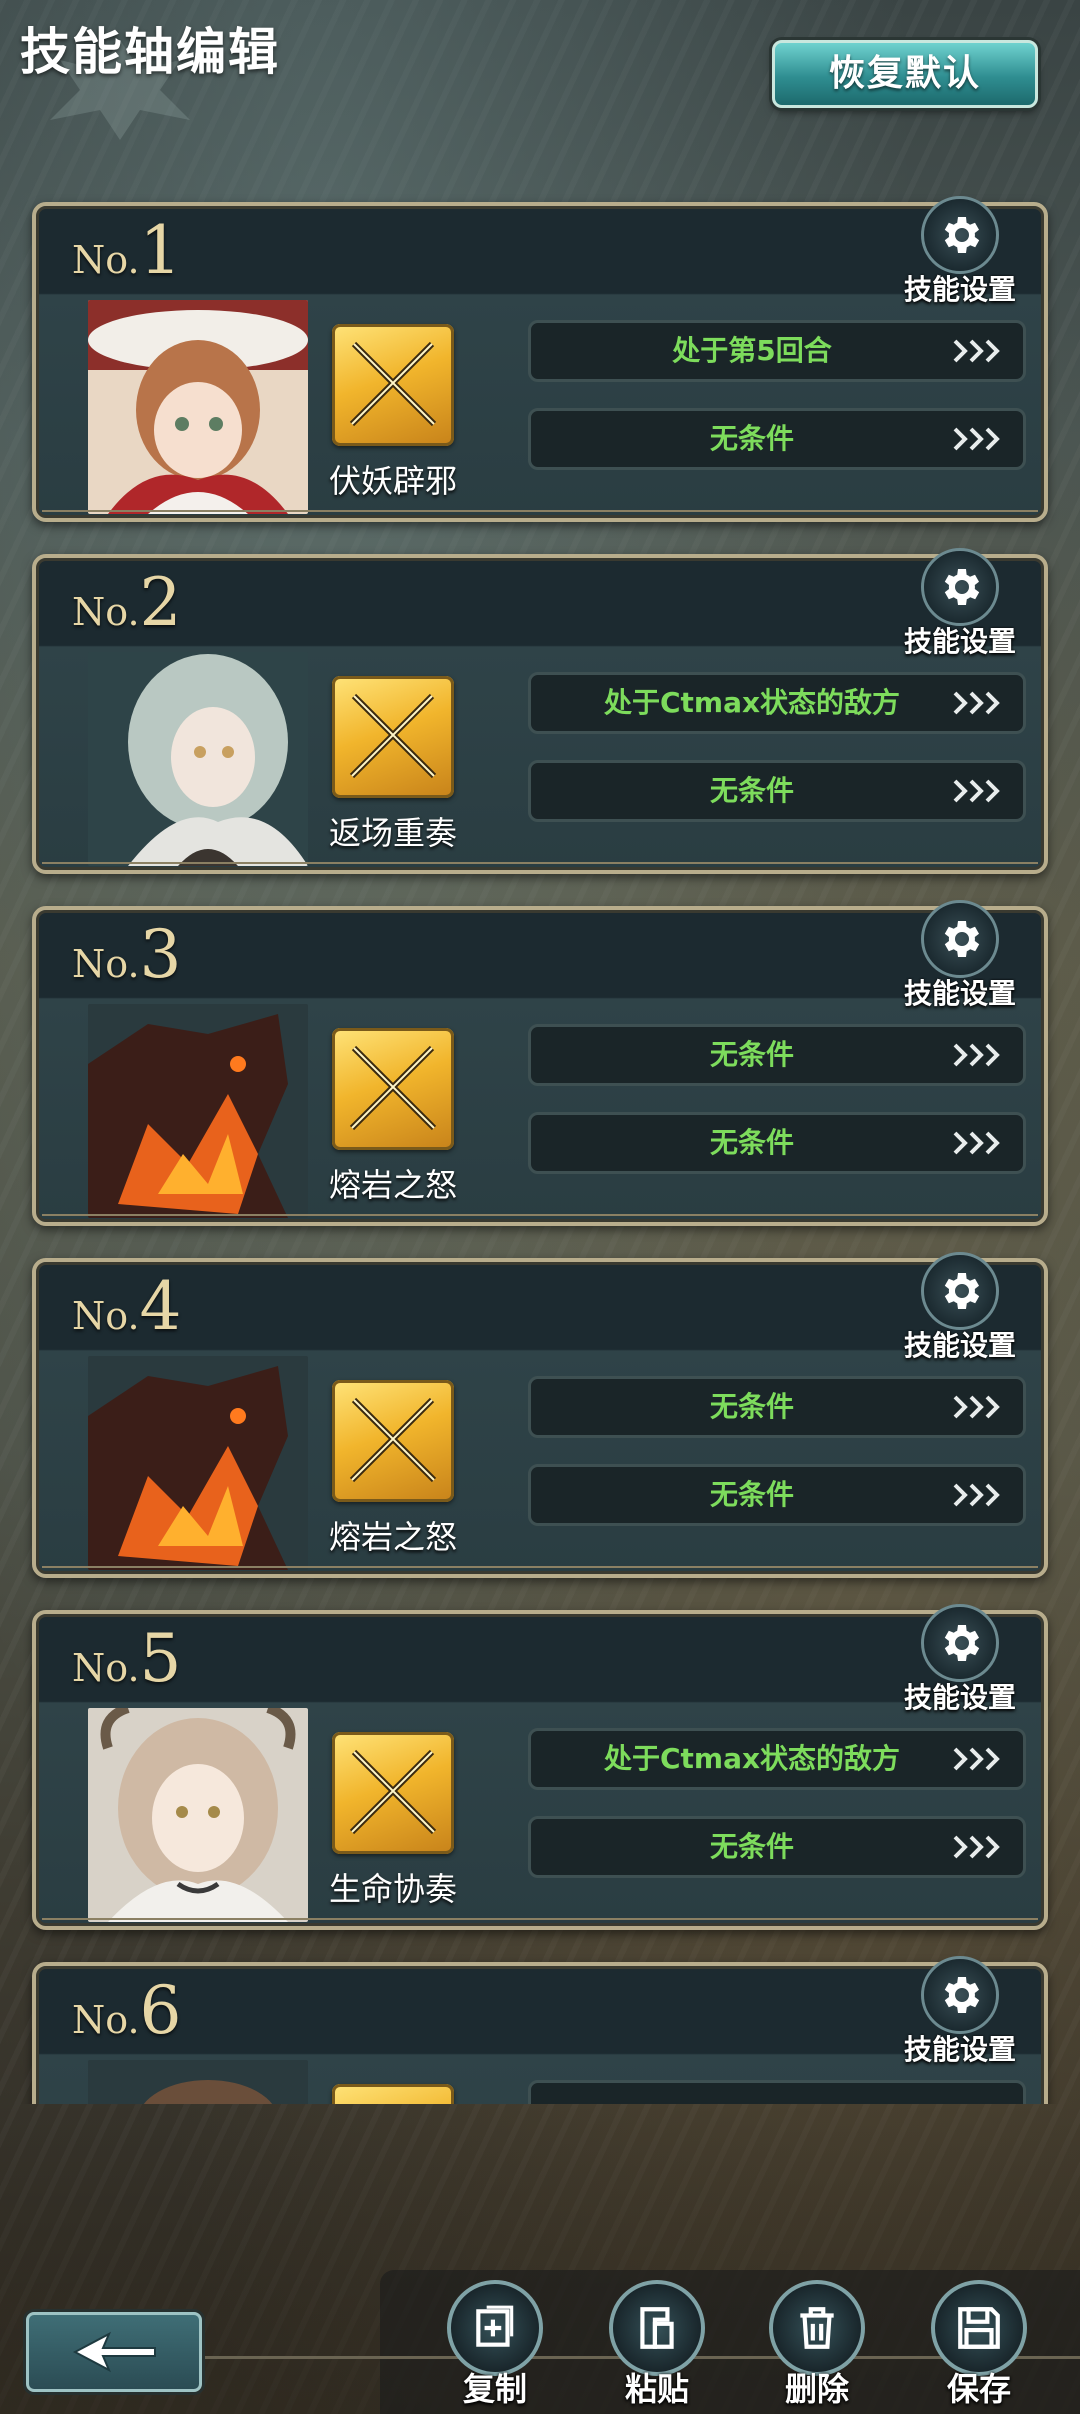  I want to click on card-number: No.3, so click(127, 954).